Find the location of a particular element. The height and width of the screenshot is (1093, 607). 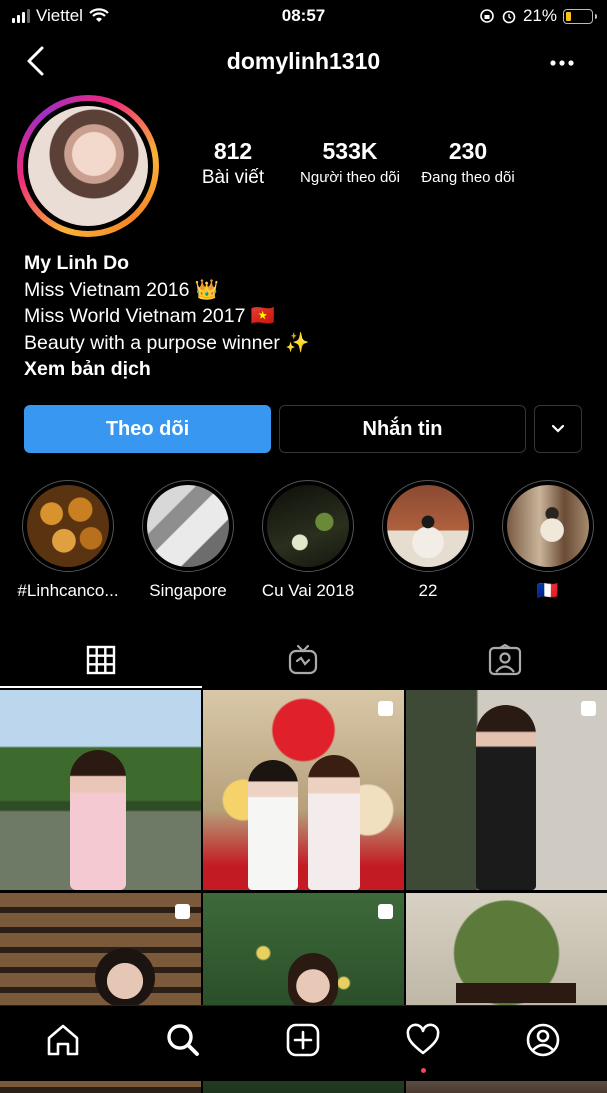

avatar-frame is located at coordinates (88, 166).